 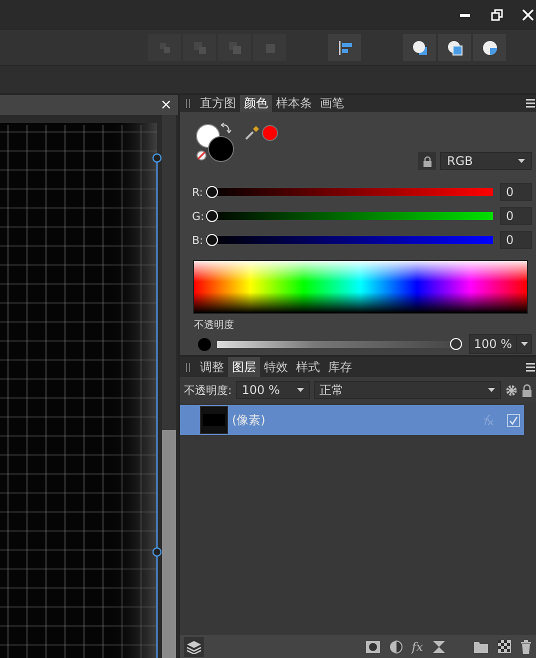 I want to click on folder-icon, so click(x=481, y=647).